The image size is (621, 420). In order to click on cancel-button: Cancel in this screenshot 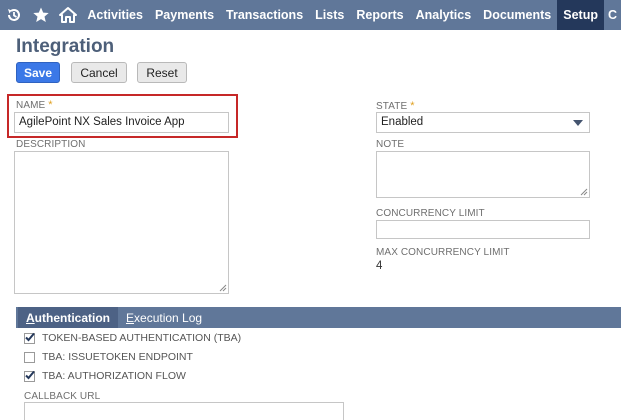, I will do `click(99, 72)`.